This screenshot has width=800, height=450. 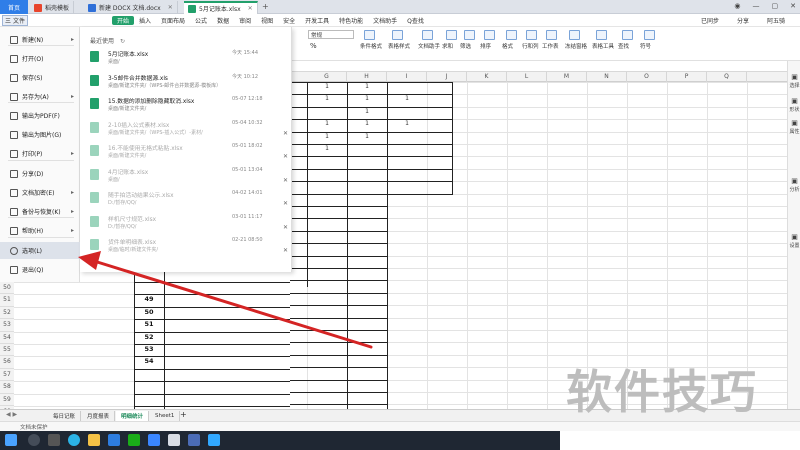 What do you see at coordinates (134, 440) in the screenshot?
I see `wechat-icon` at bounding box center [134, 440].